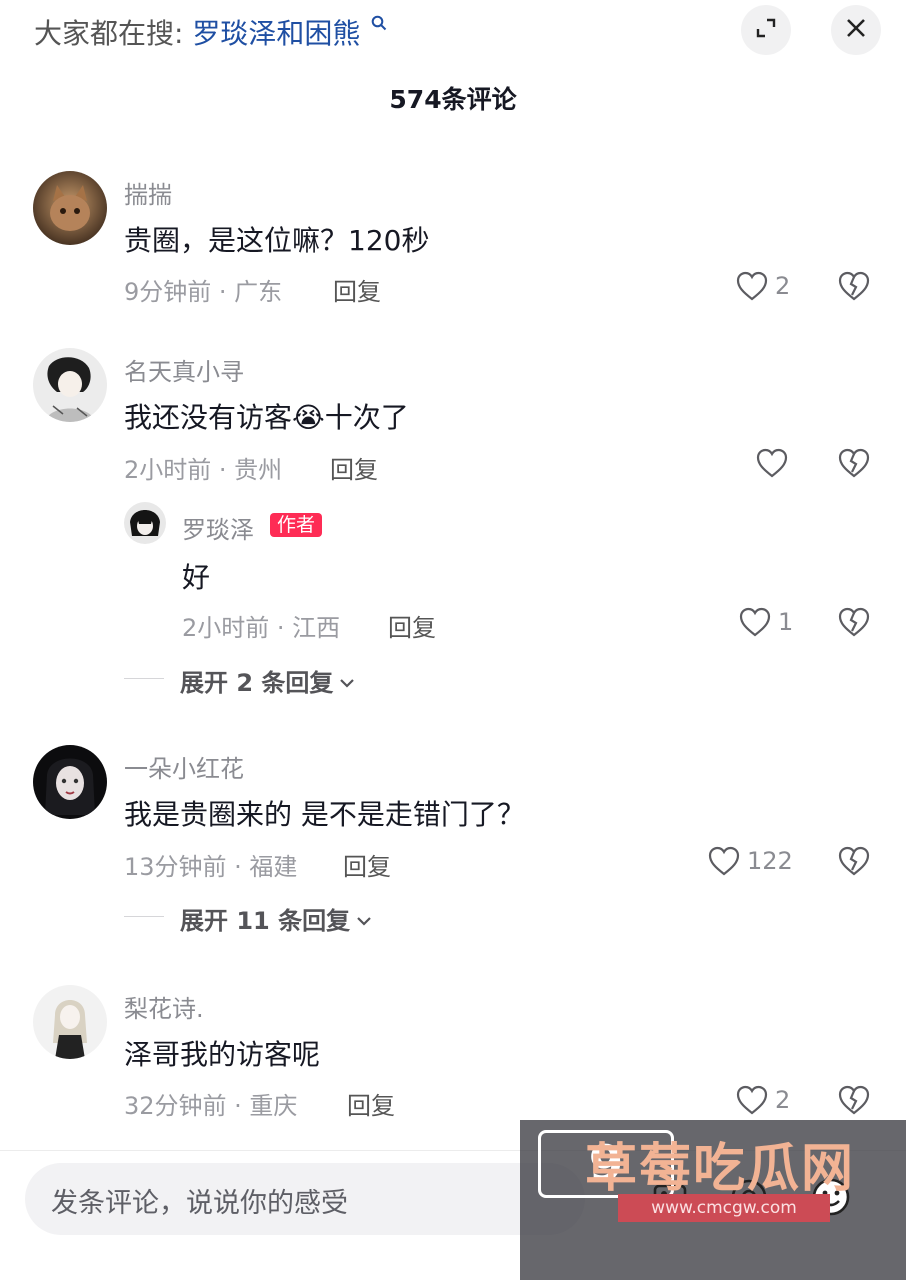 This screenshot has width=906, height=1280. Describe the element at coordinates (184, 766) in the screenshot. I see `comment-username: 一朵小红花` at that location.